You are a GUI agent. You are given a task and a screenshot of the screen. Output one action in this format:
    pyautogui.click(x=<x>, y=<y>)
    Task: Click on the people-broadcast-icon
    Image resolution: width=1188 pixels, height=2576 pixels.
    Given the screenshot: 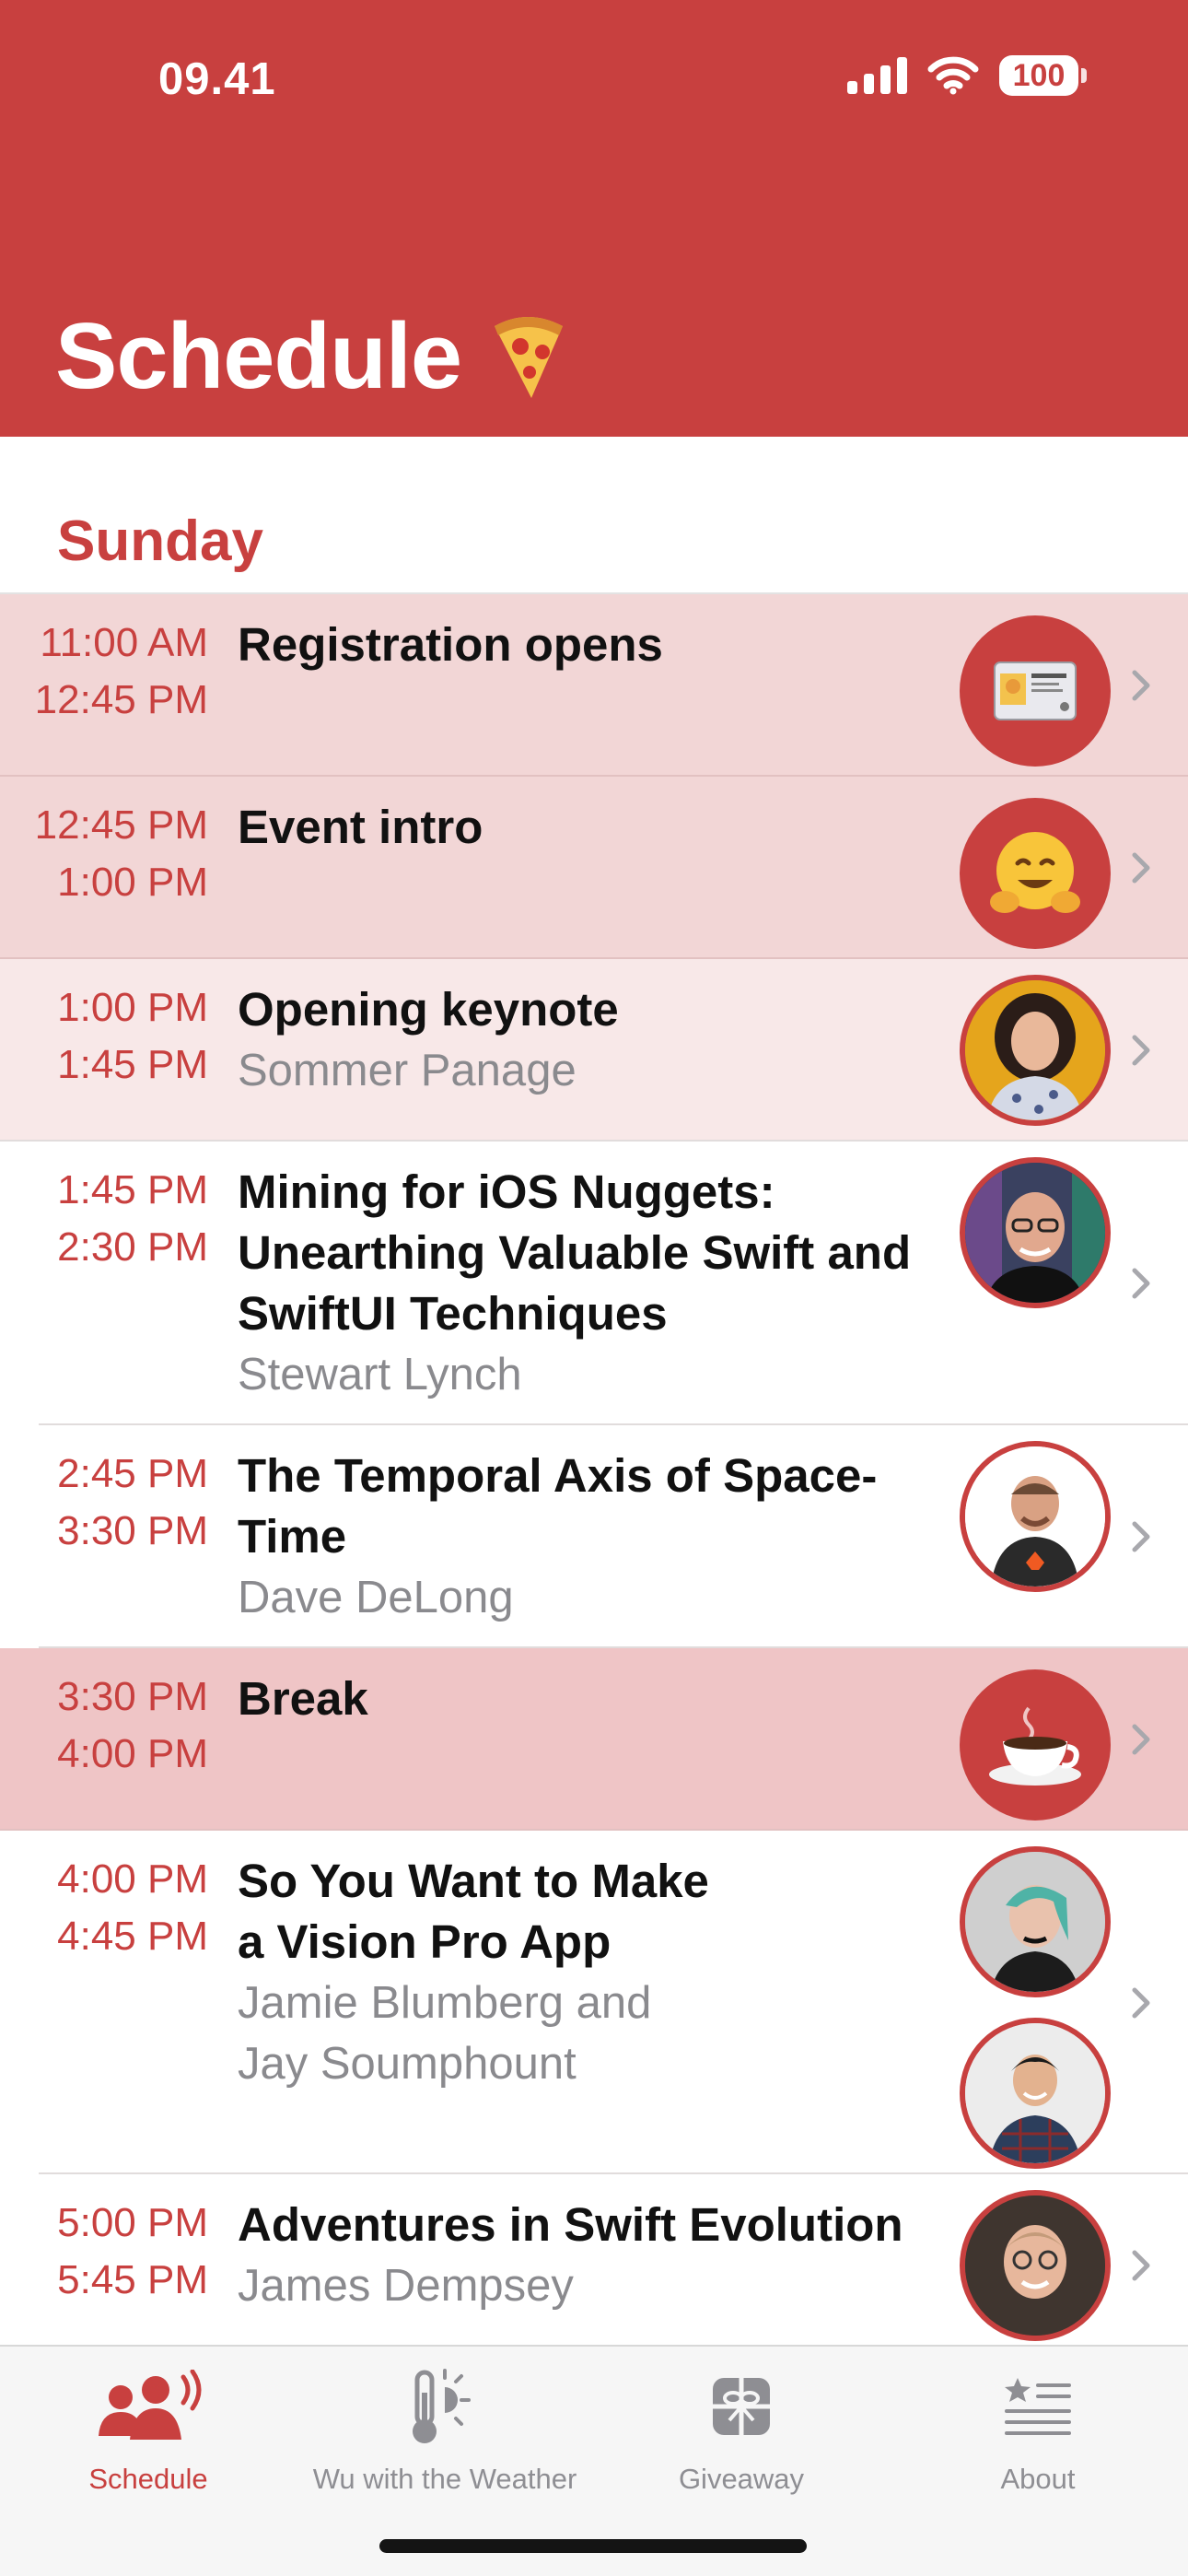 What is the action you would take?
    pyautogui.click(x=148, y=2406)
    